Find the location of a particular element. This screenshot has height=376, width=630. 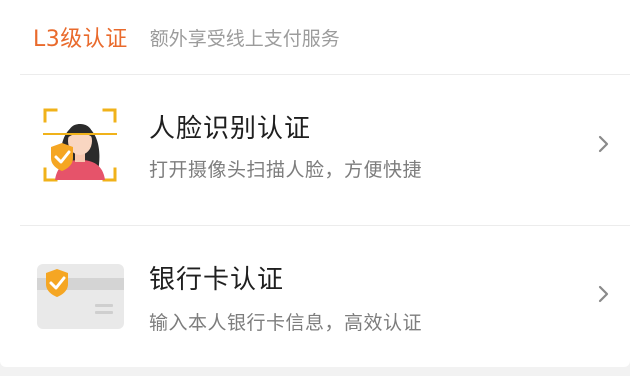

level-description: 额外享受线上支付服务 is located at coordinates (244, 38).